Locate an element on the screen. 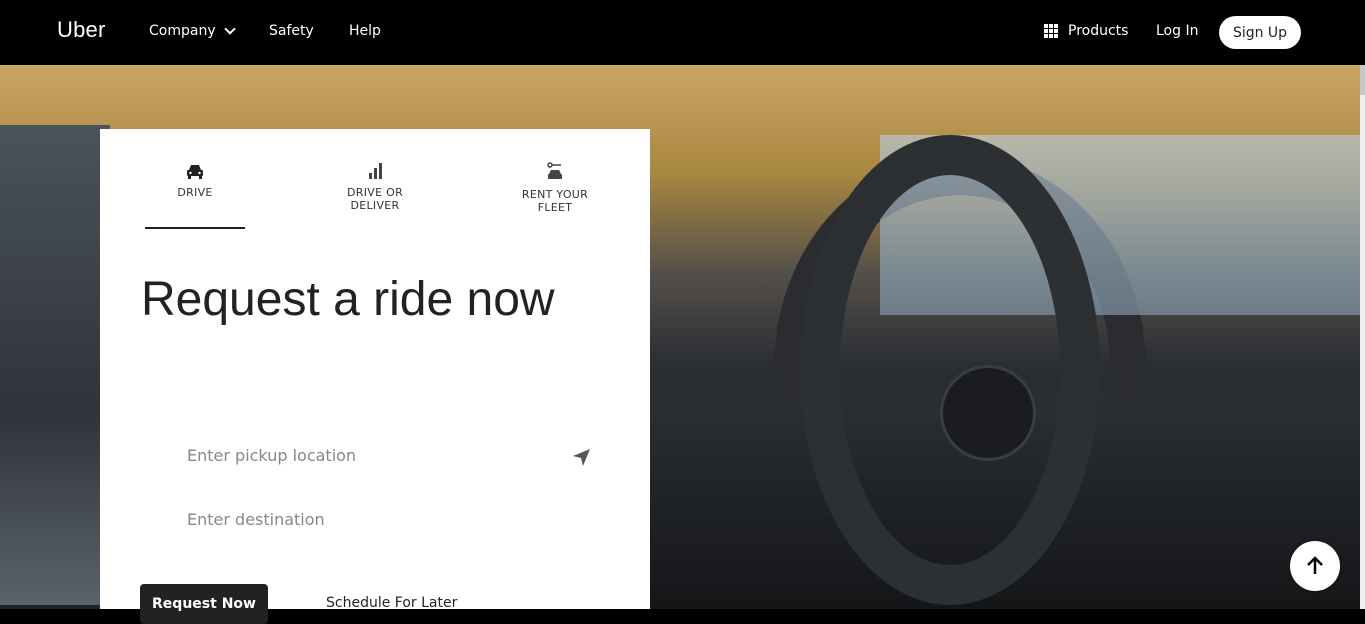  products-label: Products is located at coordinates (1098, 31).